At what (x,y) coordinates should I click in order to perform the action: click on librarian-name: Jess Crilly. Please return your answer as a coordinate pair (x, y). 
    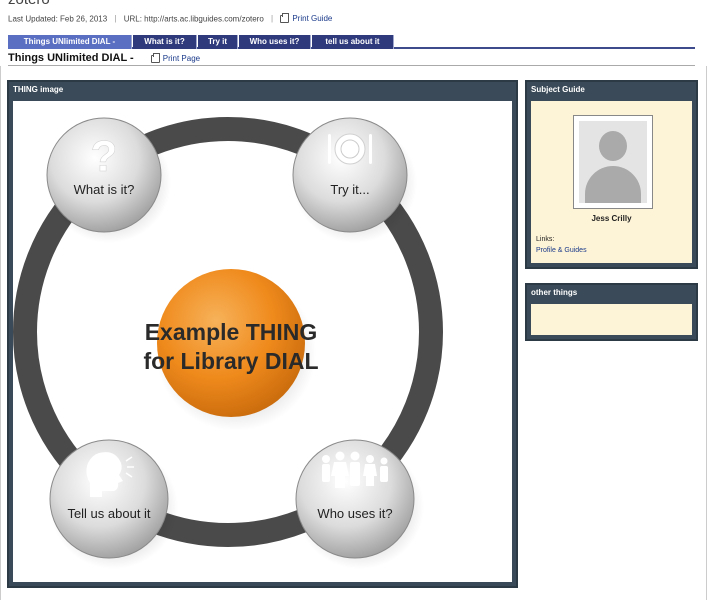
    Looking at the image, I should click on (611, 218).